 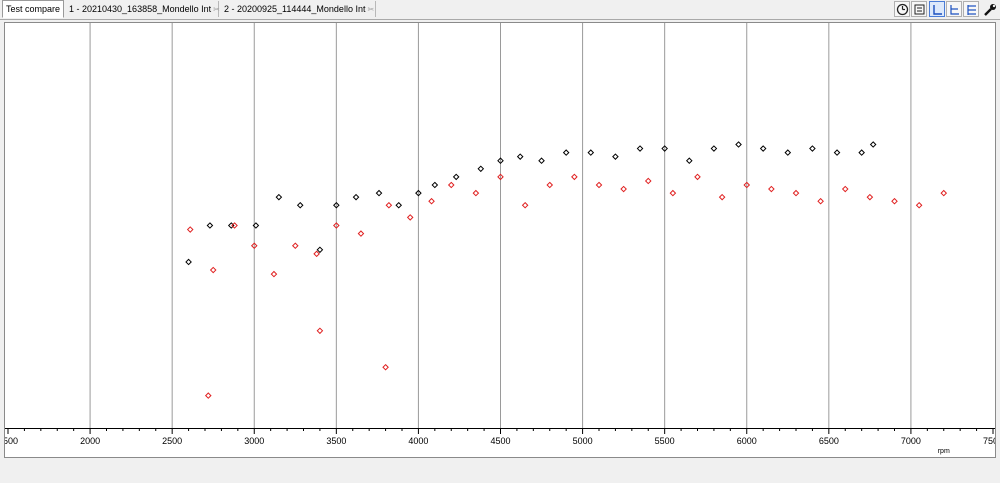 I want to click on single-axis-icon, so click(x=937, y=9).